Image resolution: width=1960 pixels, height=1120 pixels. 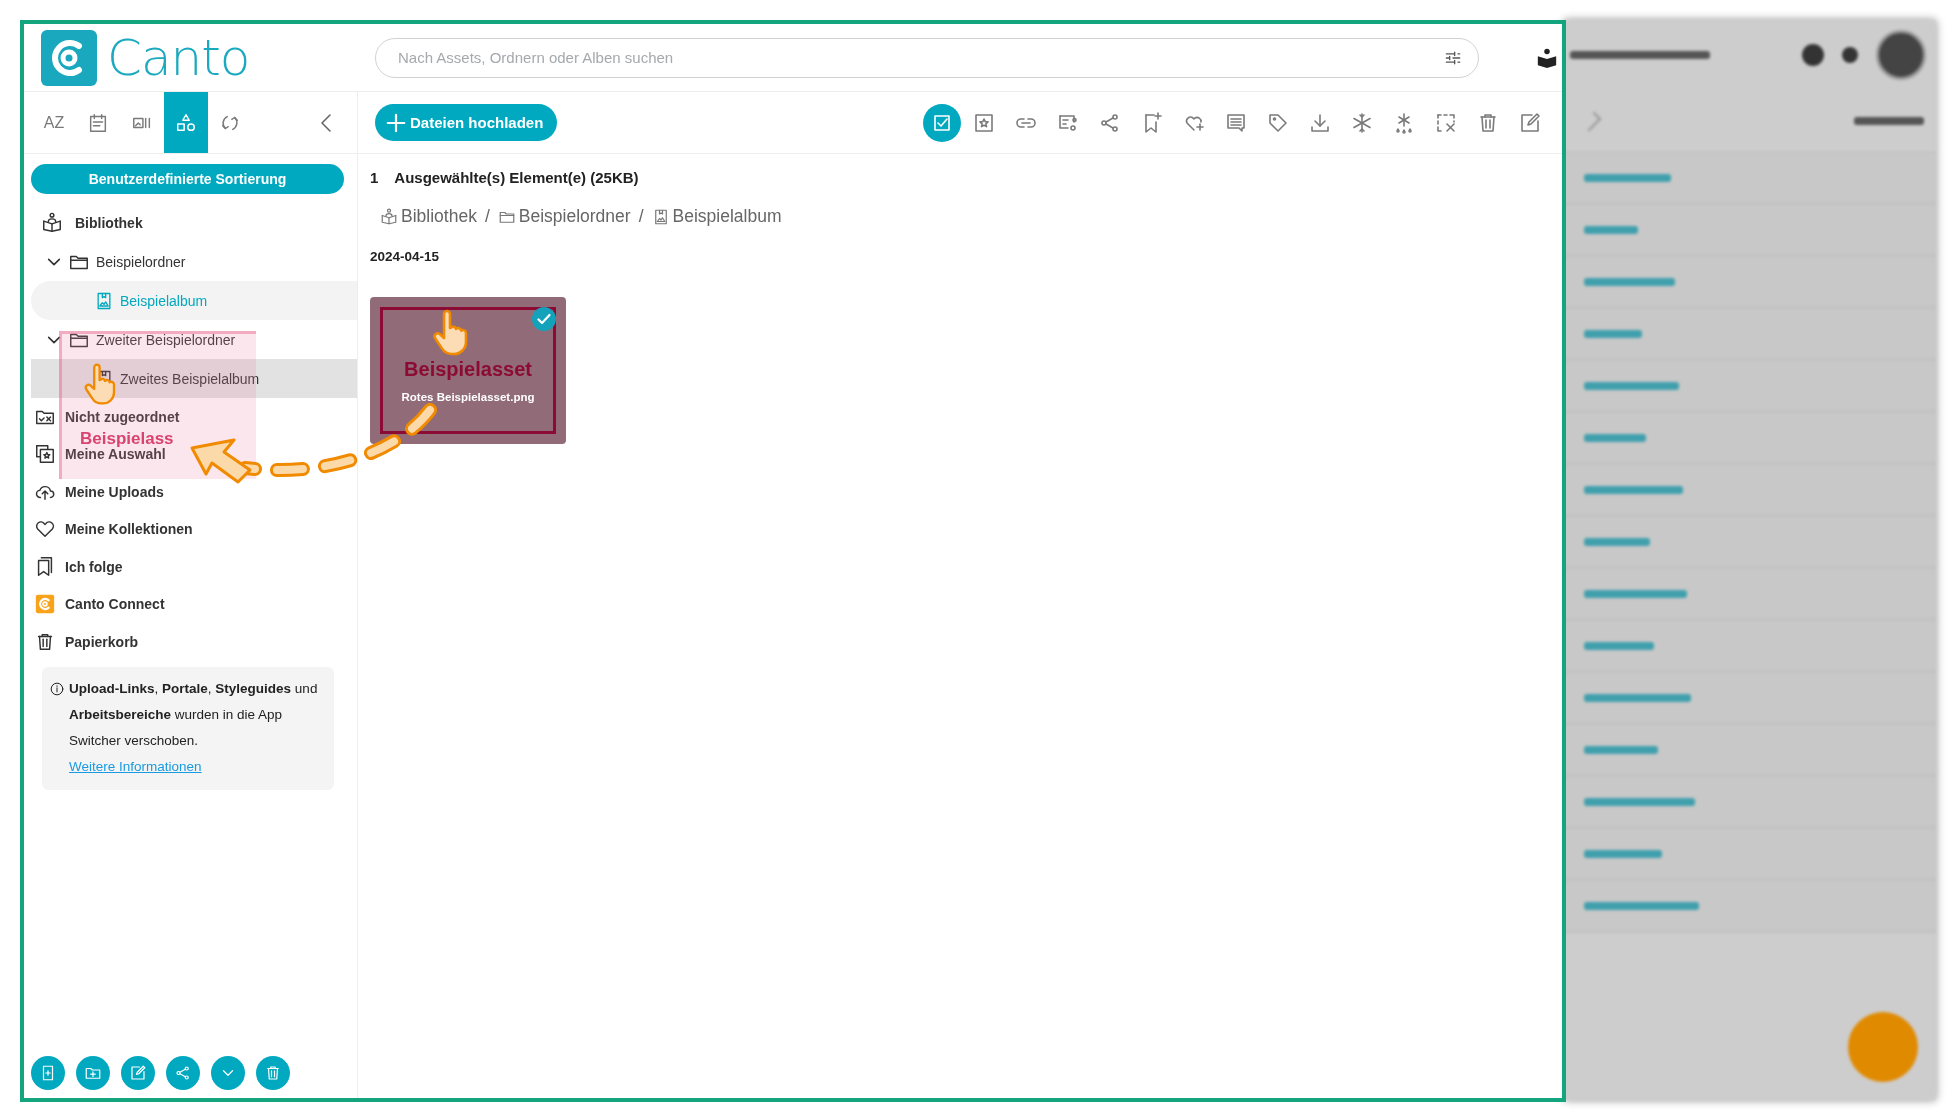 I want to click on breadcrumb-link: Beispielordner, so click(x=574, y=216).